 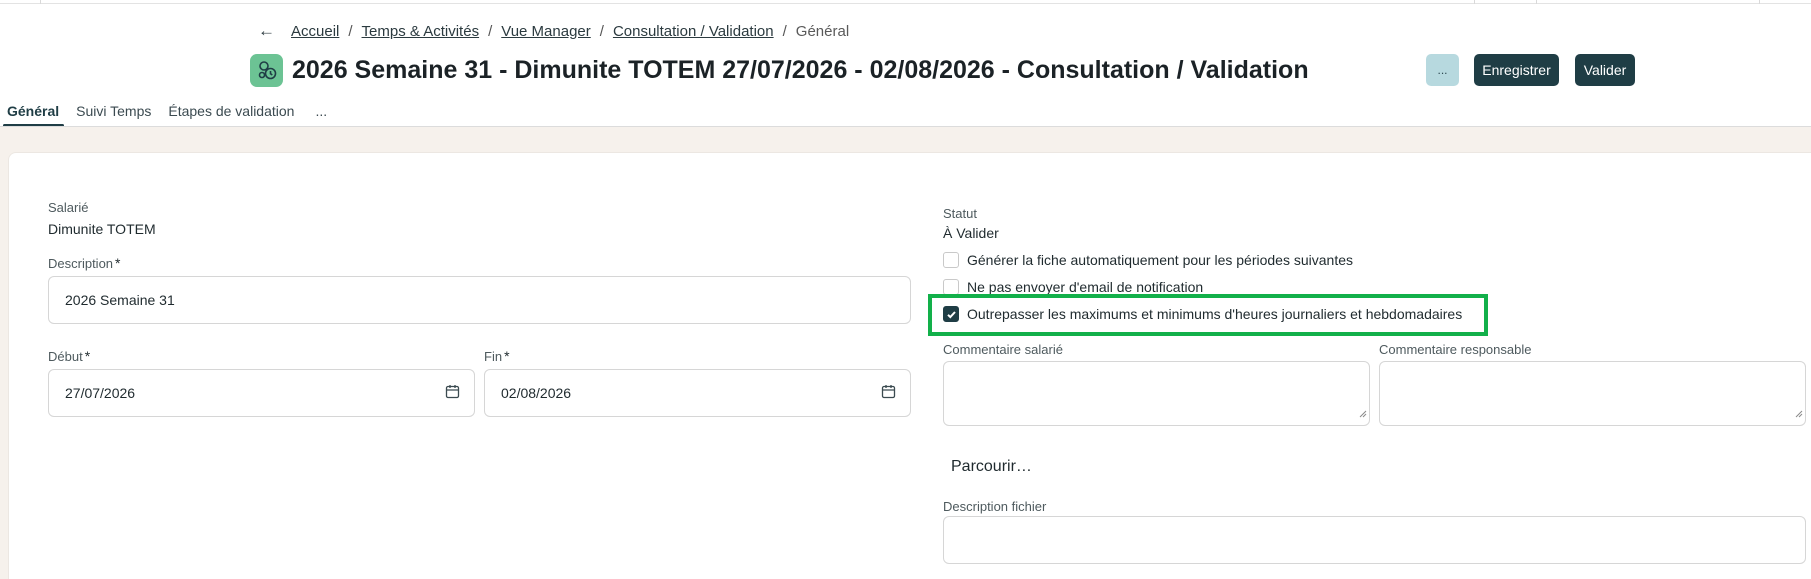 What do you see at coordinates (1208, 315) in the screenshot?
I see `highlight-box` at bounding box center [1208, 315].